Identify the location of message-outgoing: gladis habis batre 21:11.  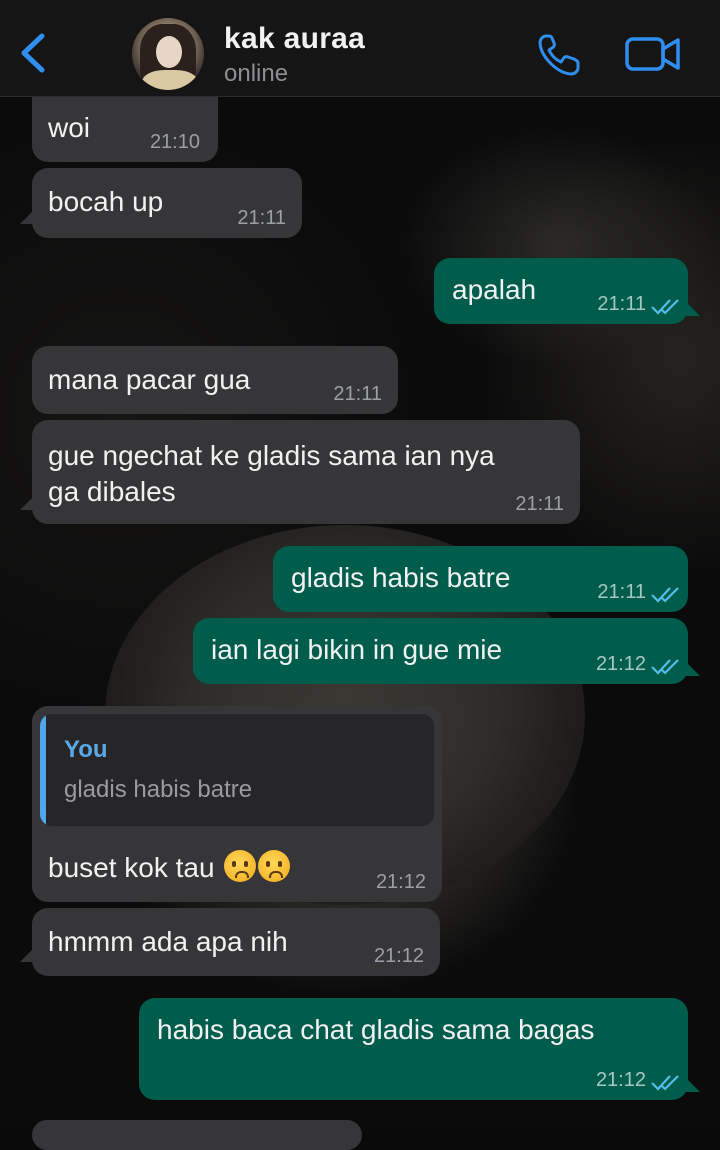
(480, 579).